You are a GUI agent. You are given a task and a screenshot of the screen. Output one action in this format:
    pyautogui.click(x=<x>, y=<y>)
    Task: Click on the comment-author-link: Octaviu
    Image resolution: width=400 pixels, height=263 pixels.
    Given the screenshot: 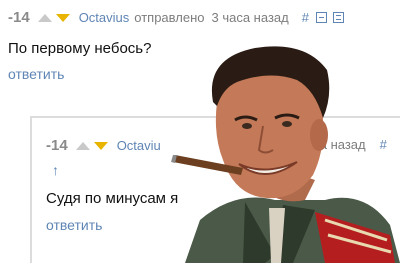 What is the action you would take?
    pyautogui.click(x=139, y=145)
    